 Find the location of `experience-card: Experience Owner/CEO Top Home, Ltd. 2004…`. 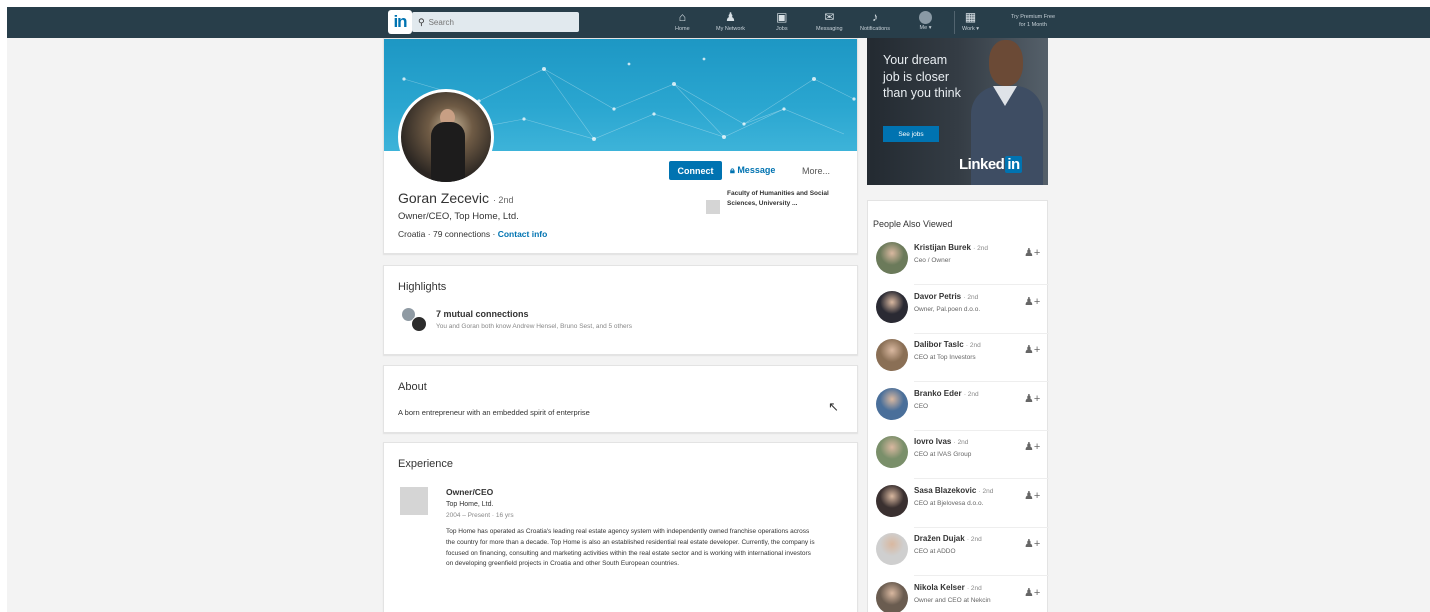

experience-card: Experience Owner/CEO Top Home, Ltd. 2004… is located at coordinates (620, 527).